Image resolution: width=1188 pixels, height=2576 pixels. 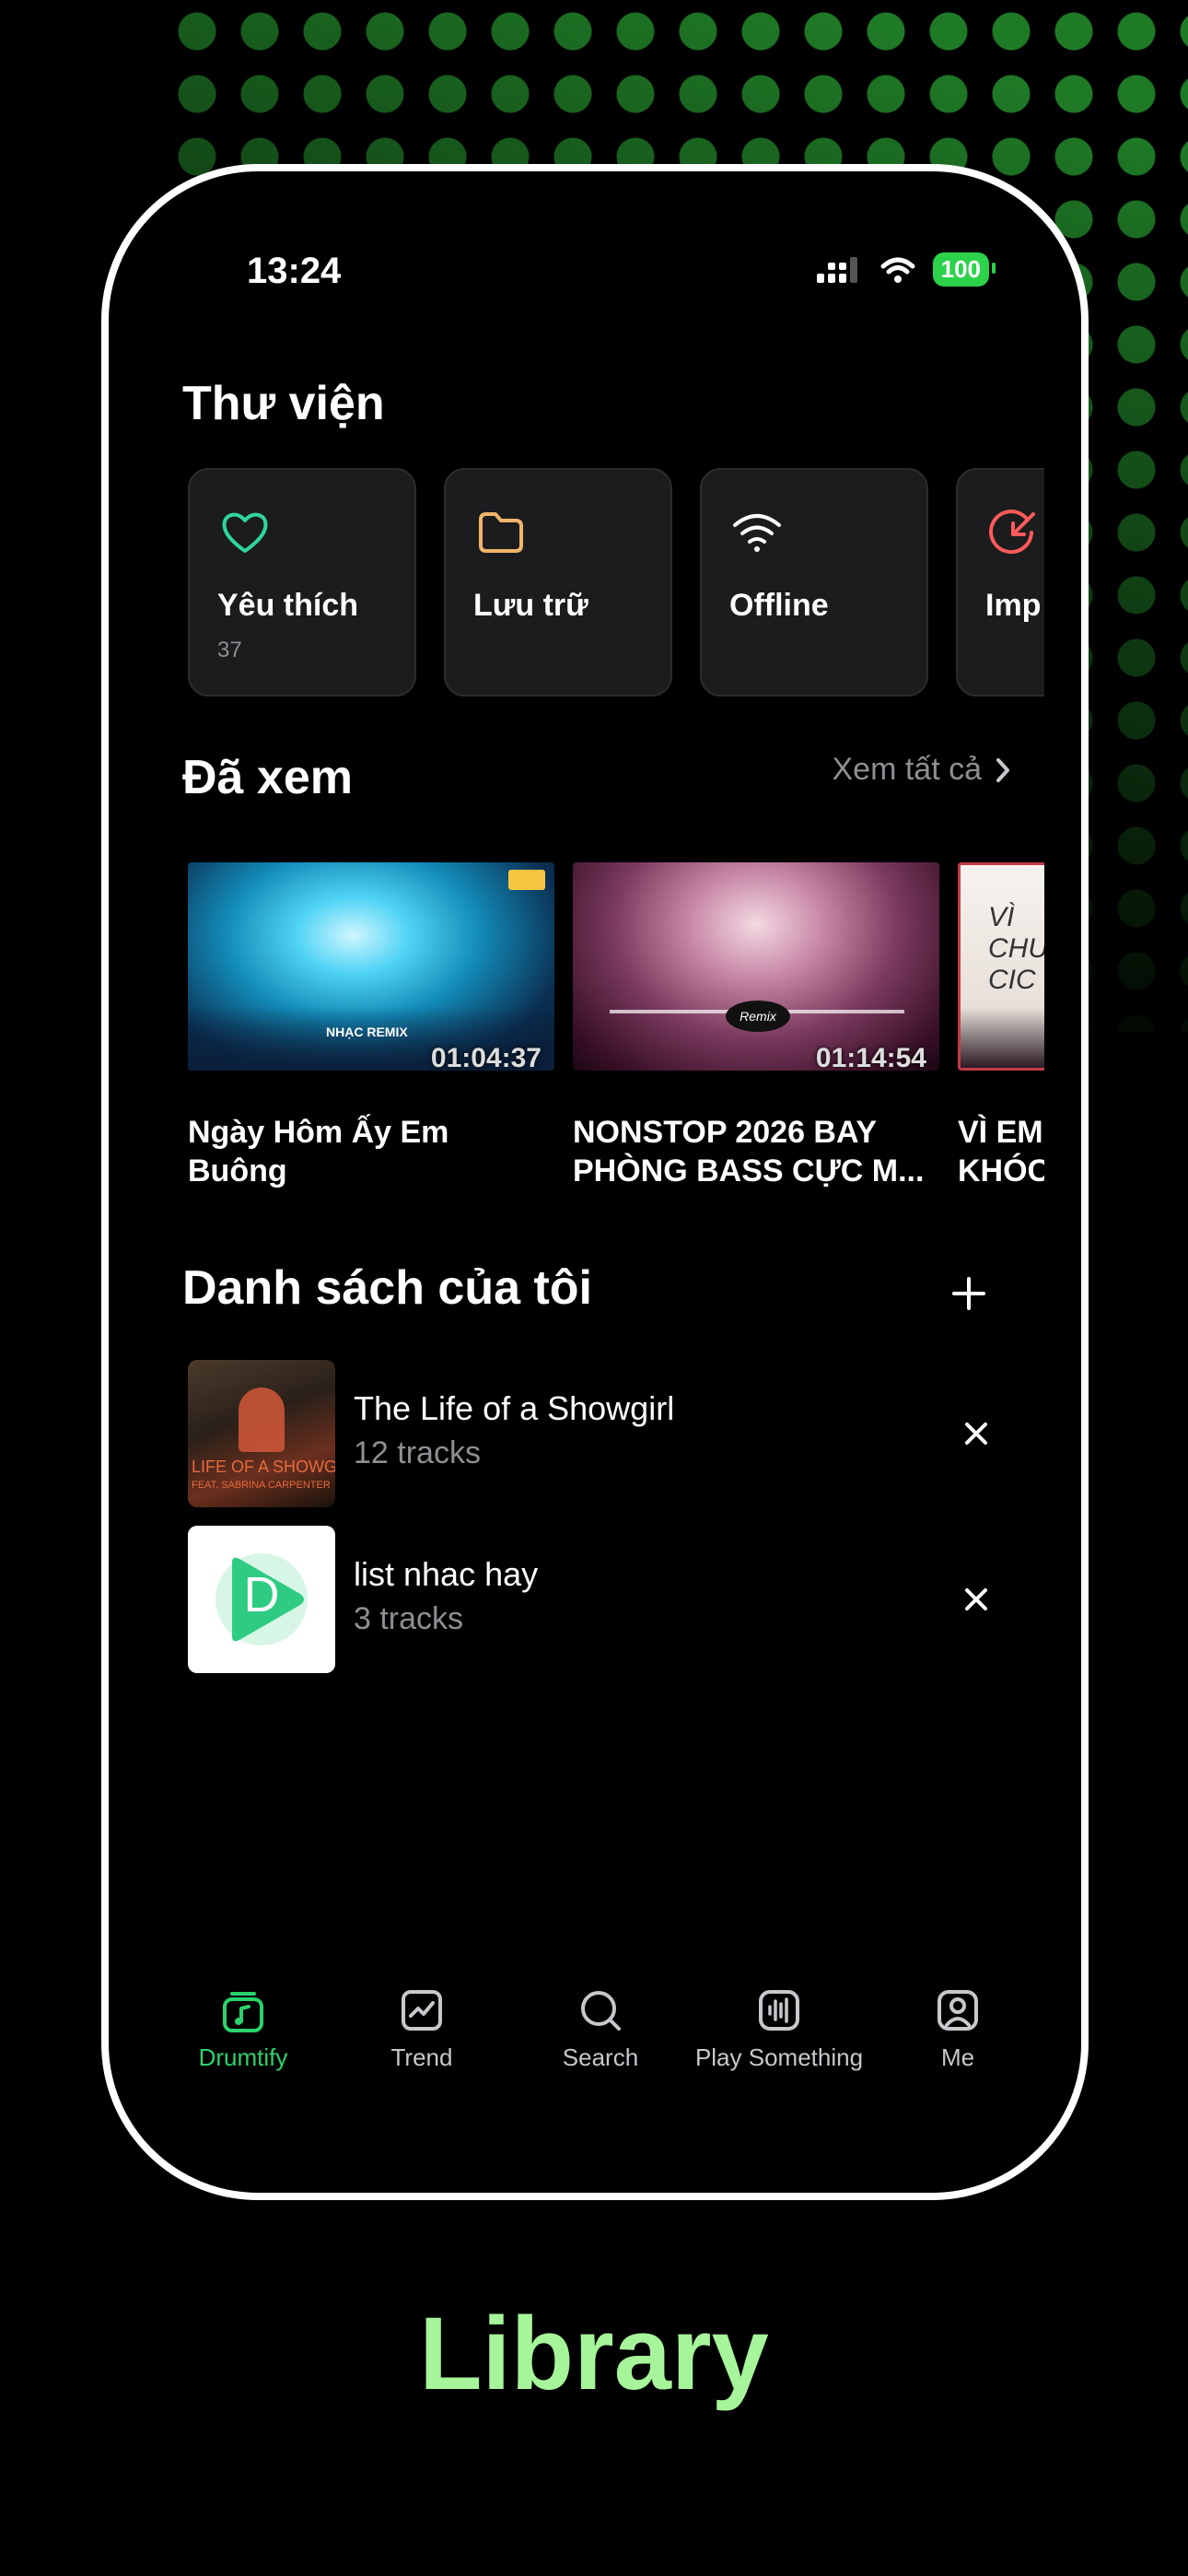 I want to click on video-item: VÌ CHƯ CIC VÌ EM KHÓC, so click(x=1001, y=1027).